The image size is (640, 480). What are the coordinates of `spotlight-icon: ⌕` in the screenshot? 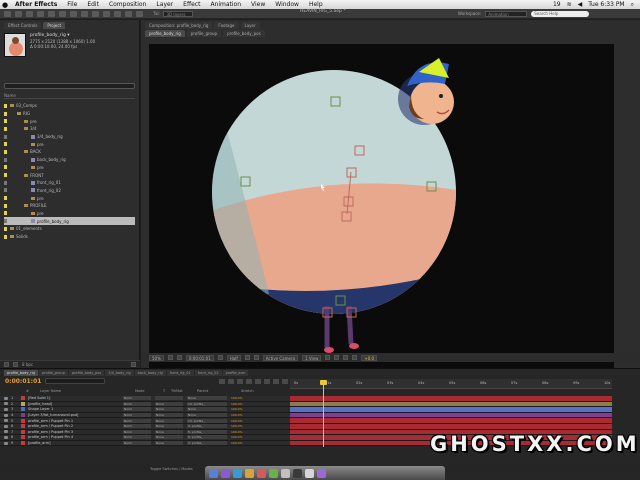 It's located at (632, 5).